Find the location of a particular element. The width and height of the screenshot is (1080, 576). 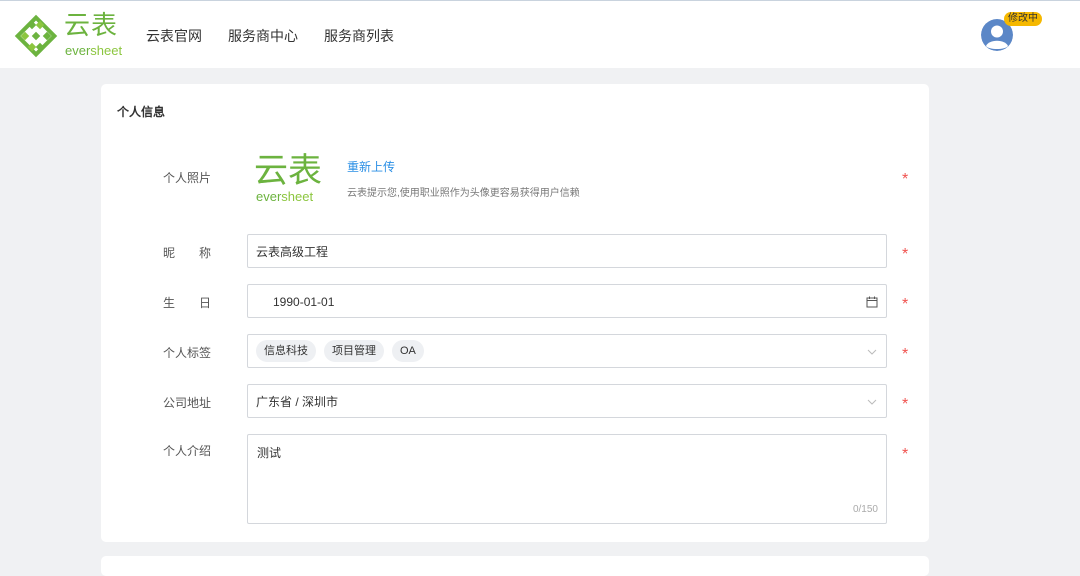

nickname-label: 昵 称 is located at coordinates (187, 253).